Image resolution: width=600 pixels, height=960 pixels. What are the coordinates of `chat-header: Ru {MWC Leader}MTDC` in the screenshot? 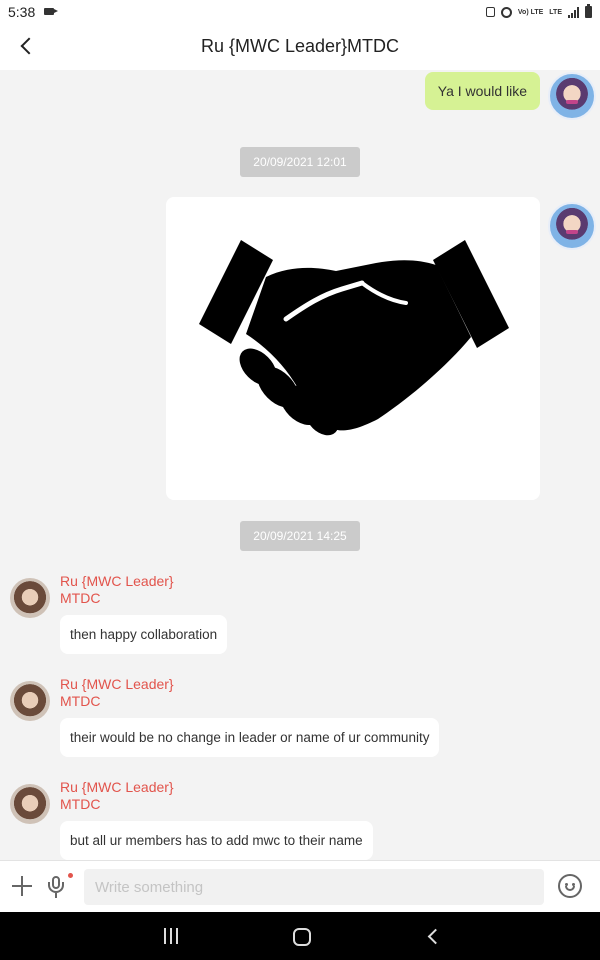 It's located at (300, 47).